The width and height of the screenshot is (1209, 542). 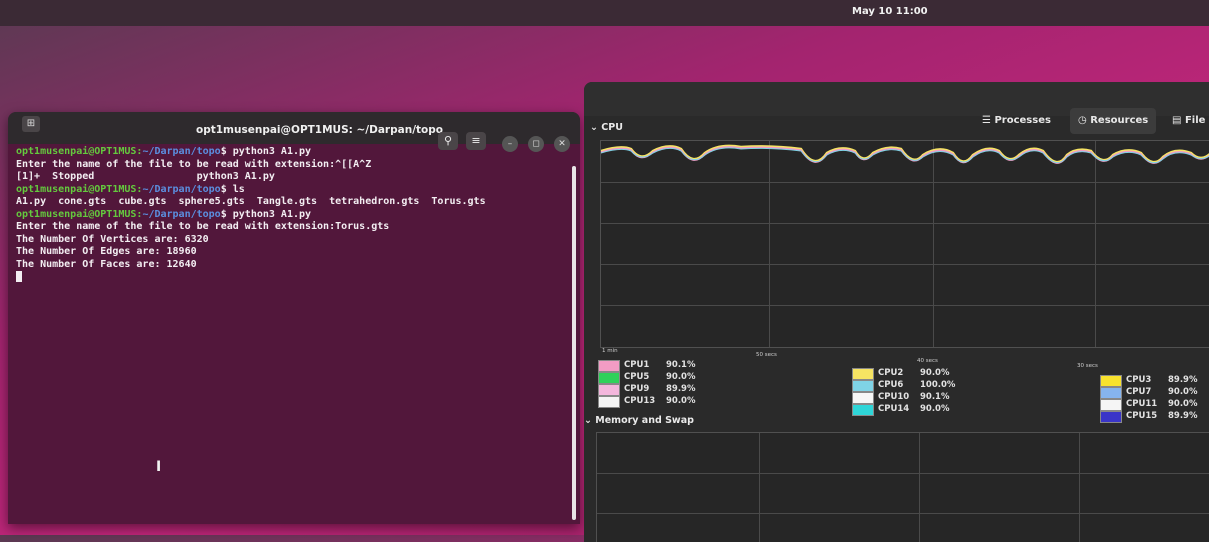 What do you see at coordinates (902, 487) in the screenshot?
I see `memory-history-graph` at bounding box center [902, 487].